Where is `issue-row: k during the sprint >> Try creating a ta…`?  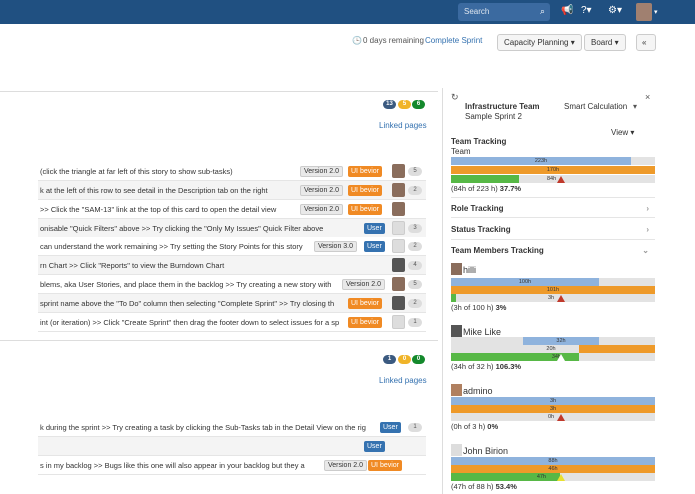
issue-row: k during the sprint >> Try creating a ta… is located at coordinates (232, 427).